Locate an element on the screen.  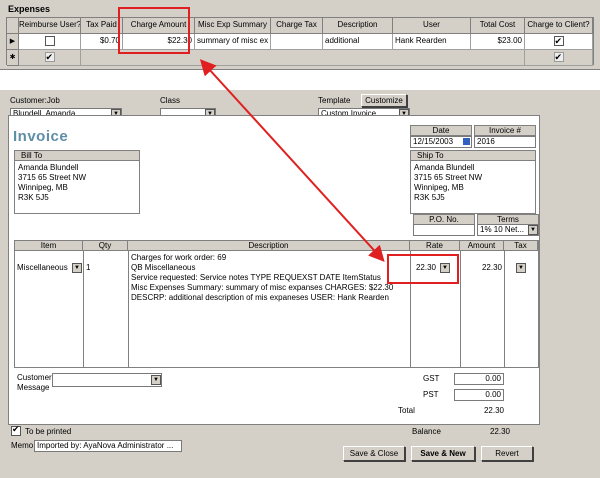
to-be-printed-label: To be printed is located at coordinates (48, 432).